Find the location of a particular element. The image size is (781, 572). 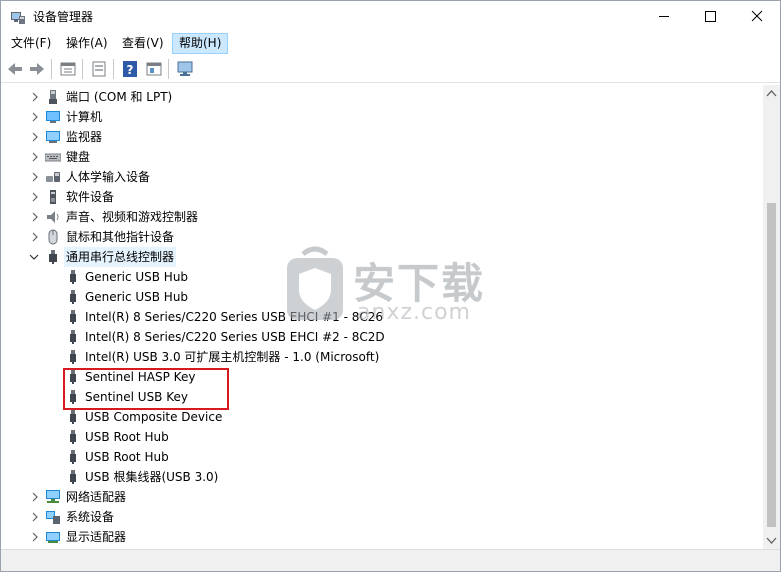

status-bar is located at coordinates (390, 560).